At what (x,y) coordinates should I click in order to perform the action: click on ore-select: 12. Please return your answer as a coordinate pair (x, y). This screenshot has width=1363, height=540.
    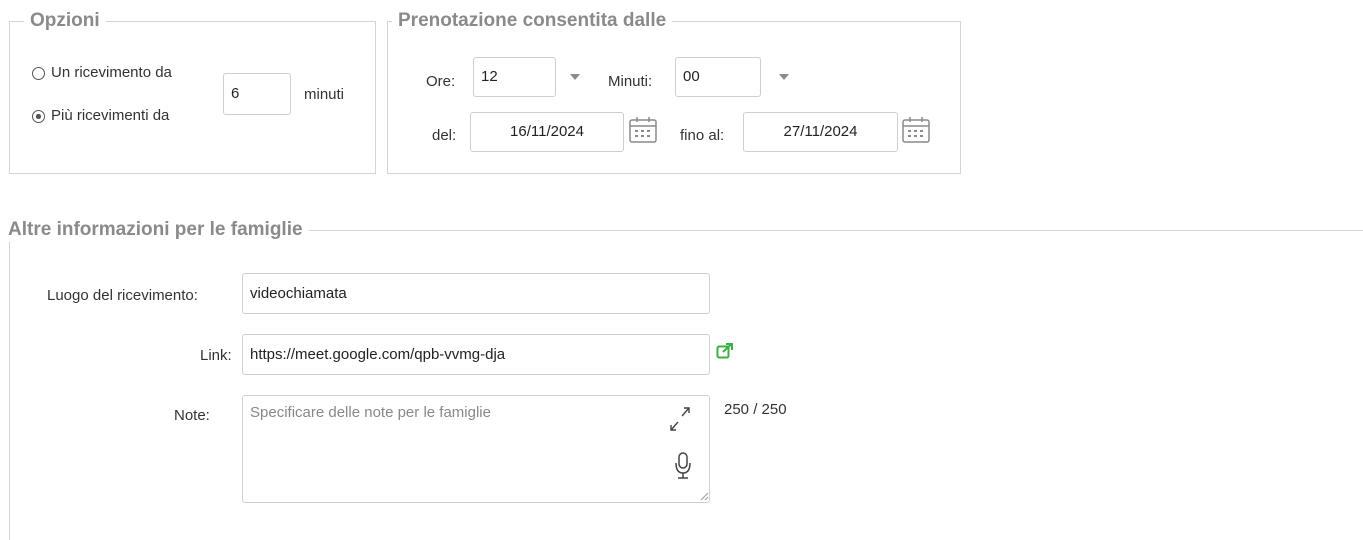
    Looking at the image, I should click on (514, 77).